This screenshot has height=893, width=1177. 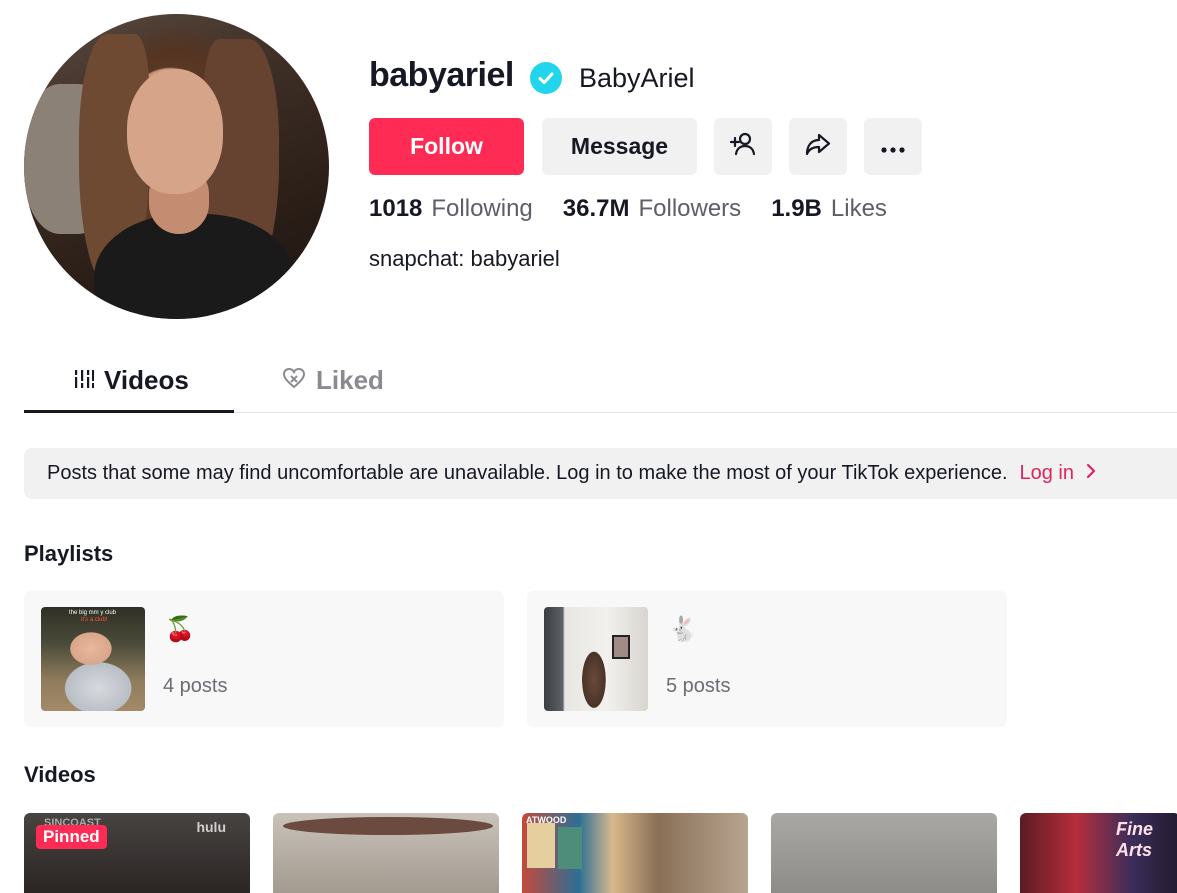 I want to click on stat-following: 1018 Following, so click(x=451, y=209).